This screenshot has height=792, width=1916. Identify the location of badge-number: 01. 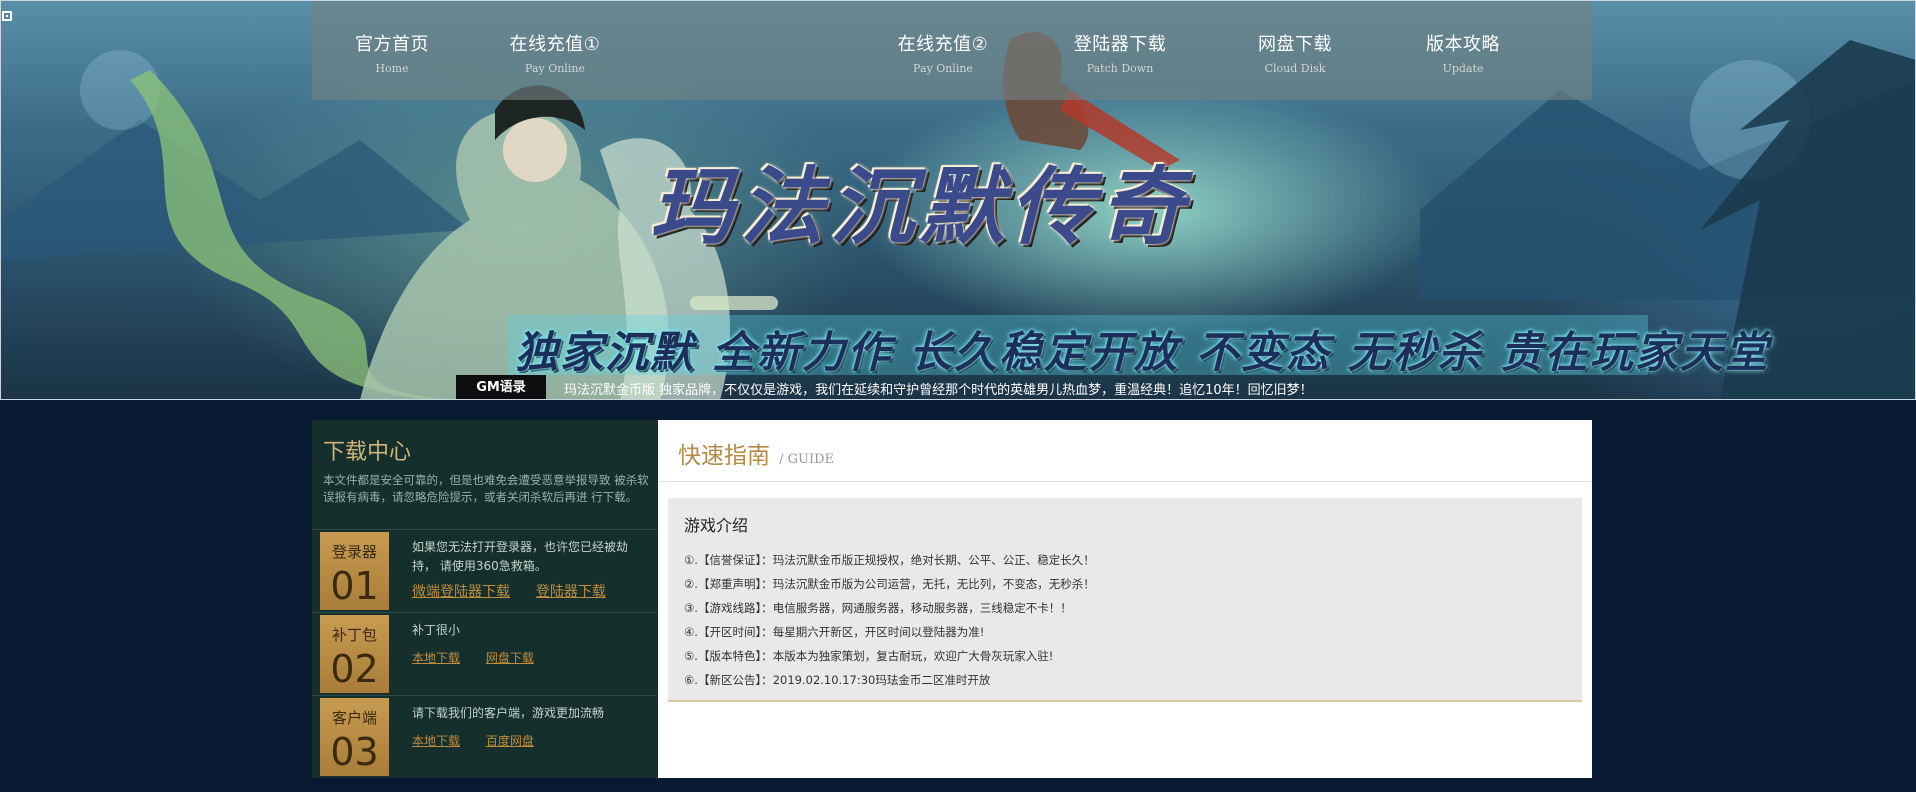
(354, 586).